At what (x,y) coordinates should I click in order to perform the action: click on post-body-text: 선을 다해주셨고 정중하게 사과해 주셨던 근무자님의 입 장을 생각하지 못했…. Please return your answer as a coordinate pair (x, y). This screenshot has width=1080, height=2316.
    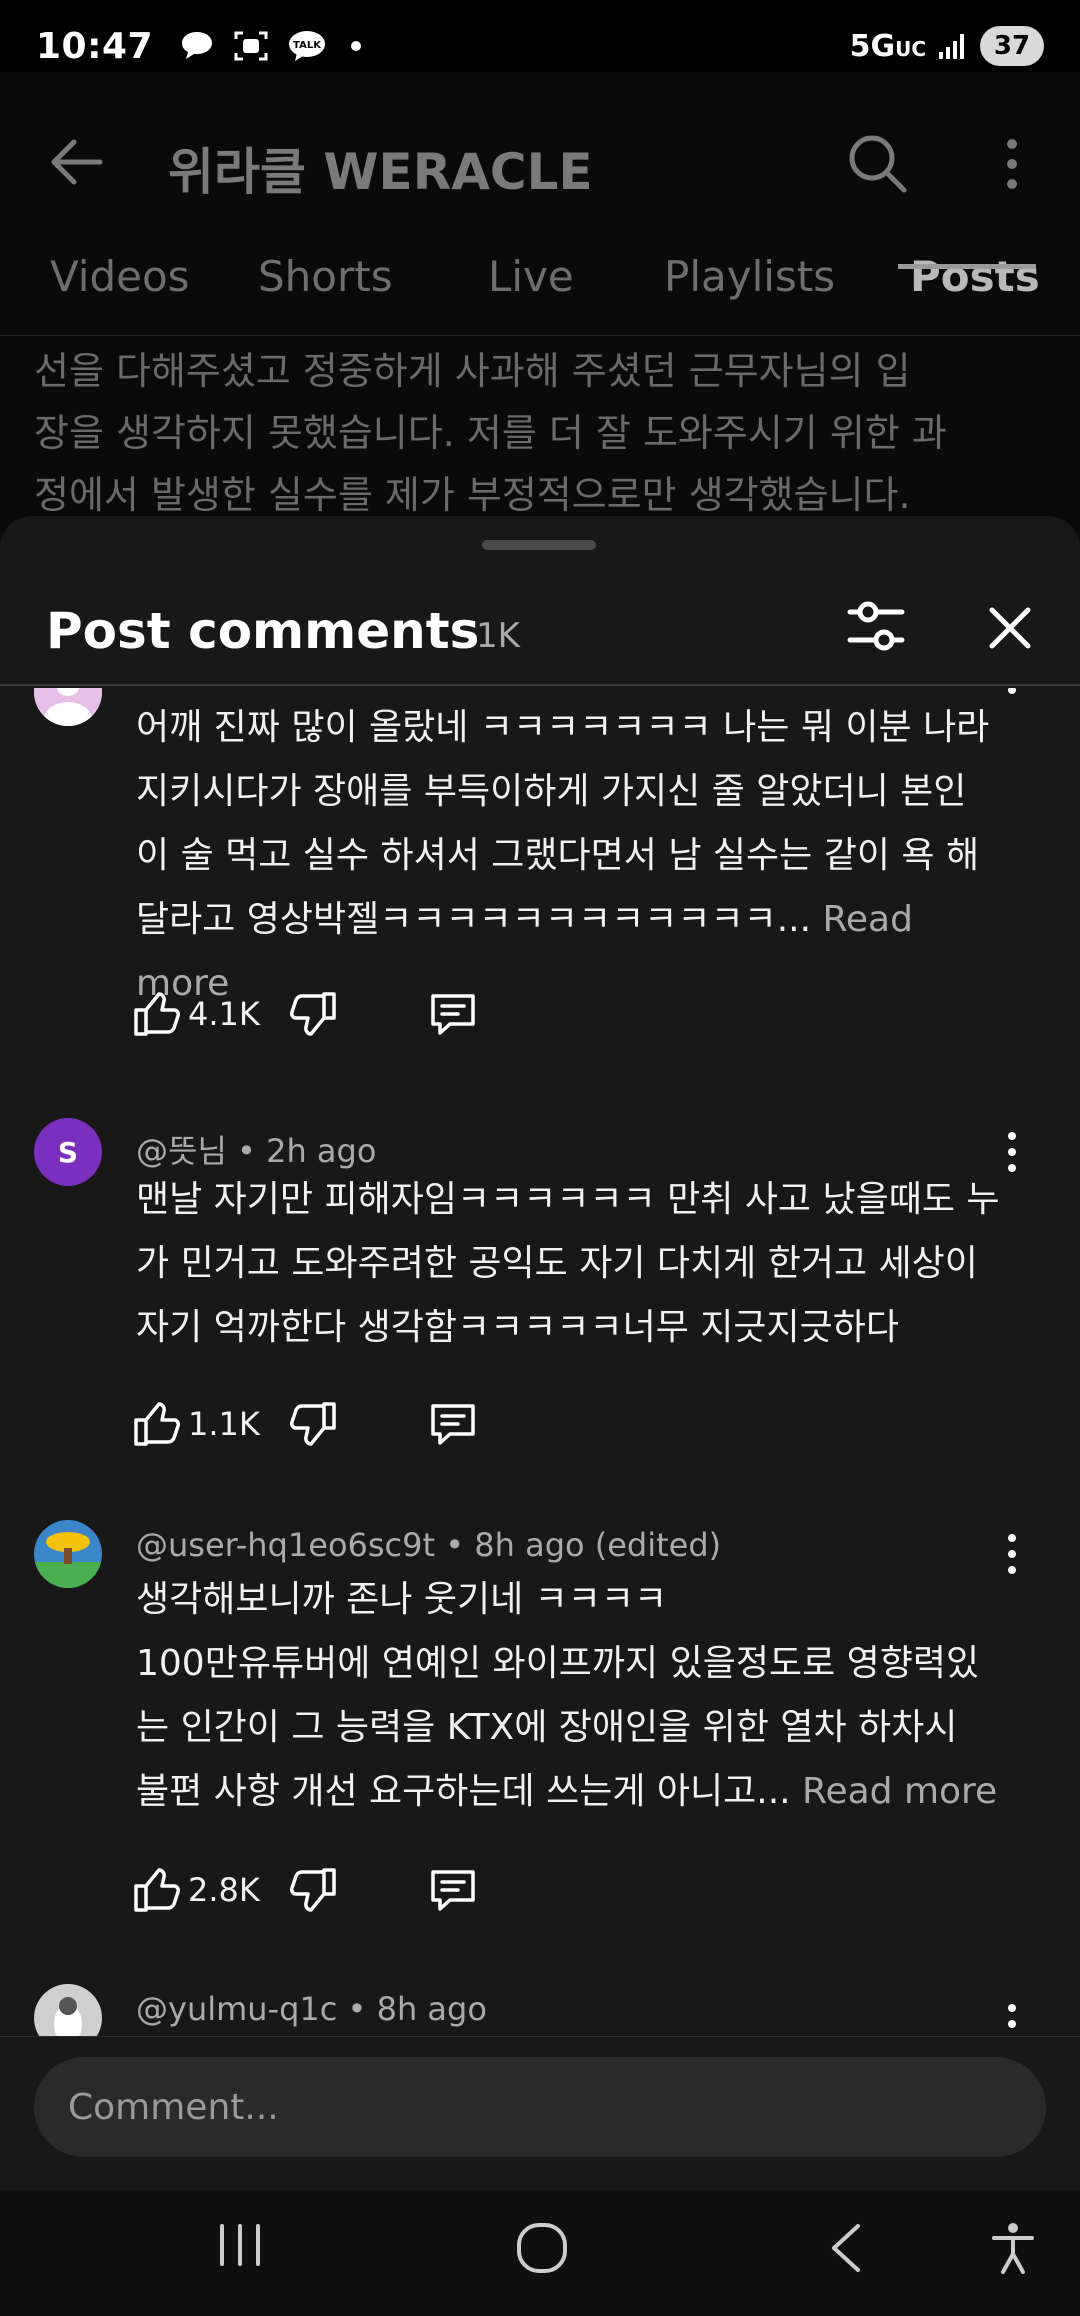
    Looking at the image, I should click on (544, 433).